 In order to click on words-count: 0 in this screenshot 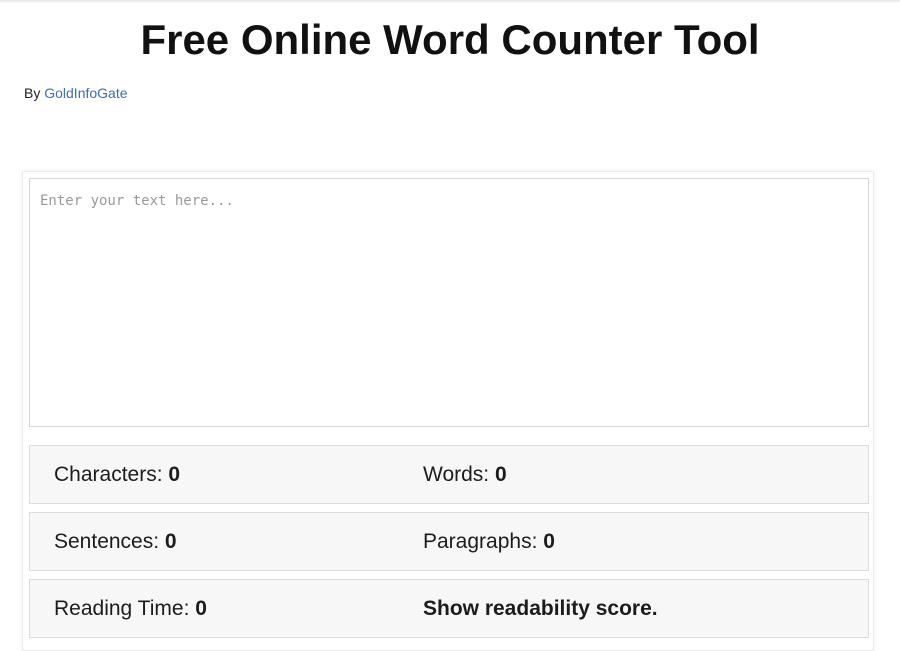, I will do `click(500, 474)`.